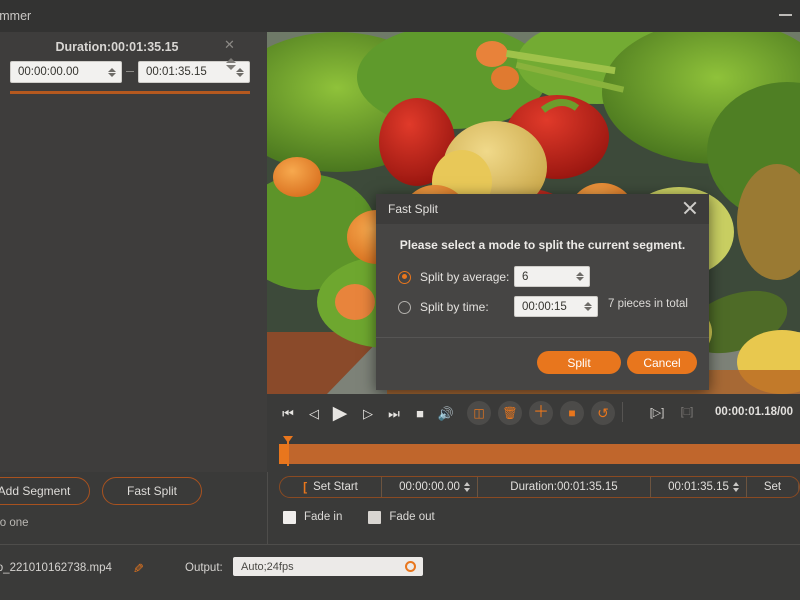 Image resolution: width=800 pixels, height=600 pixels. I want to click on panel-vertical-divider, so click(267, 508).